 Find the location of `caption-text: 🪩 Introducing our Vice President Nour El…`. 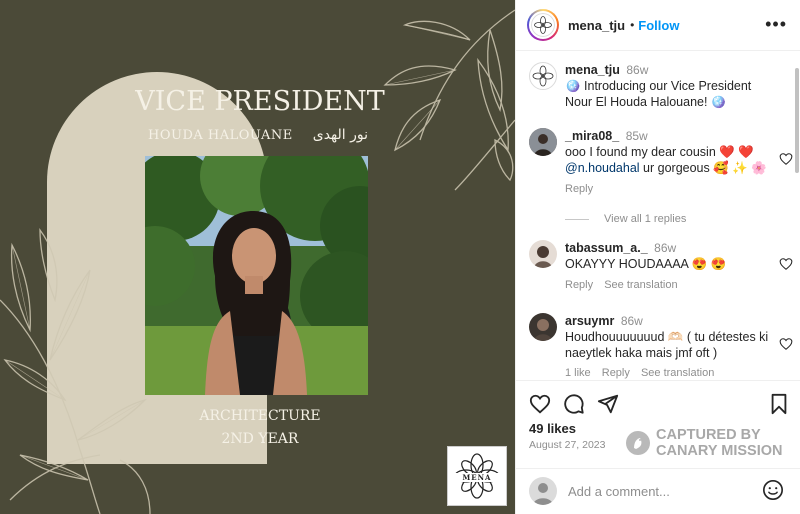

caption-text: 🪩 Introducing our Vice President Nour El… is located at coordinates (658, 94).